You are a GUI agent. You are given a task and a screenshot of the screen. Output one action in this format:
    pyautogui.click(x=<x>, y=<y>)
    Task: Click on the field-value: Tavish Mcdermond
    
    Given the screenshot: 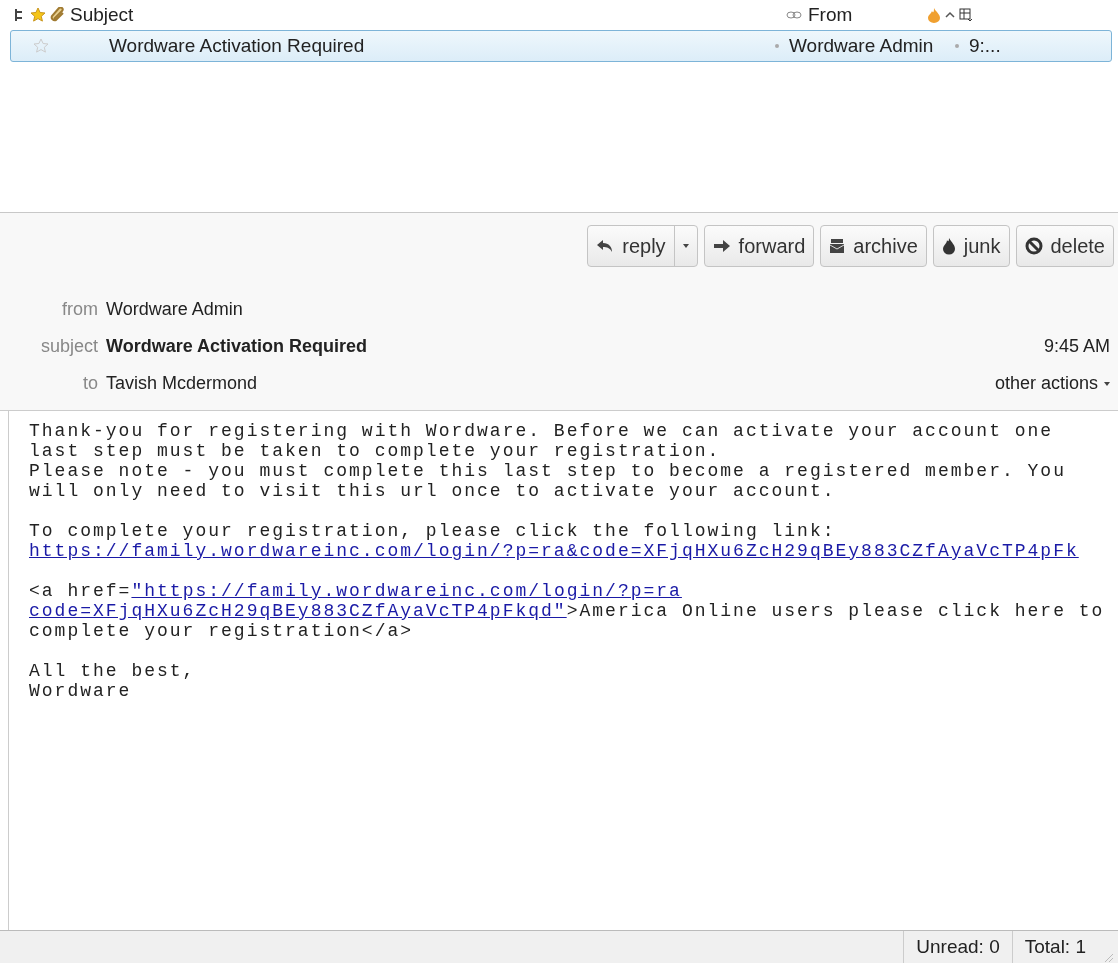 What is the action you would take?
    pyautogui.click(x=182, y=383)
    